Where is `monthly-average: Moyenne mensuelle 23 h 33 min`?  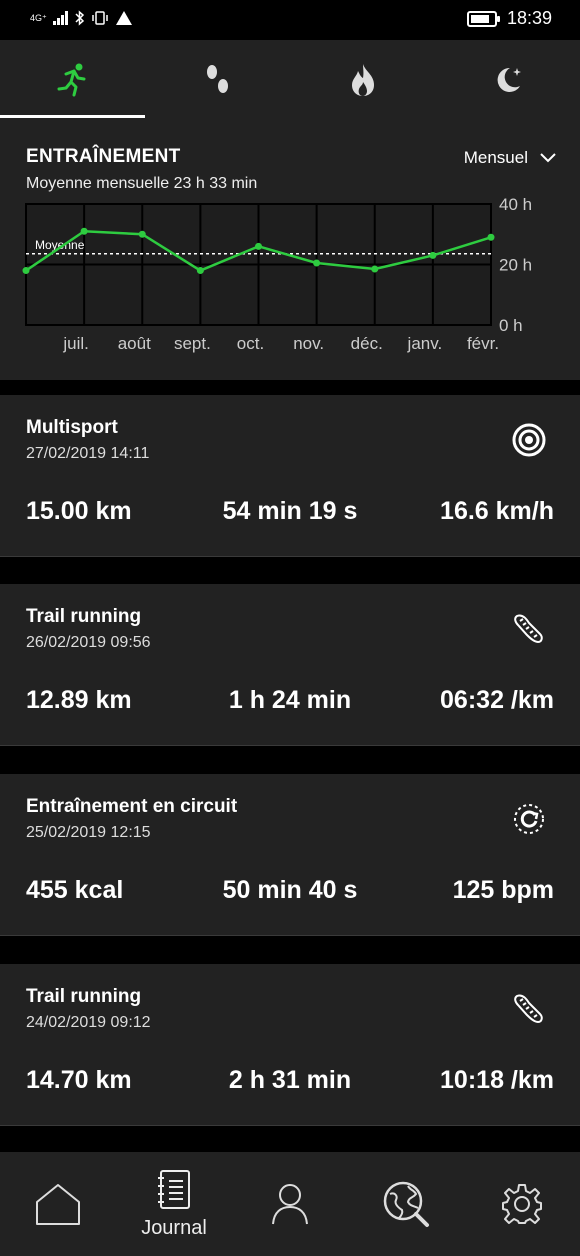
monthly-average: Moyenne mensuelle 23 h 33 min is located at coordinates (142, 183).